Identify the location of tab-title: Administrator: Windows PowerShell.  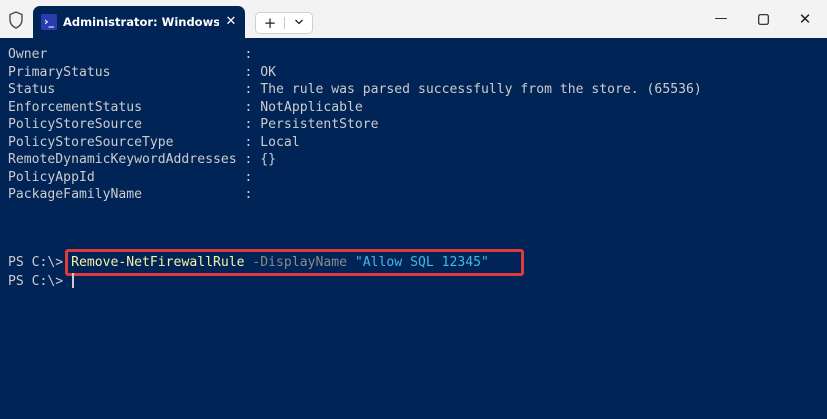
(141, 22).